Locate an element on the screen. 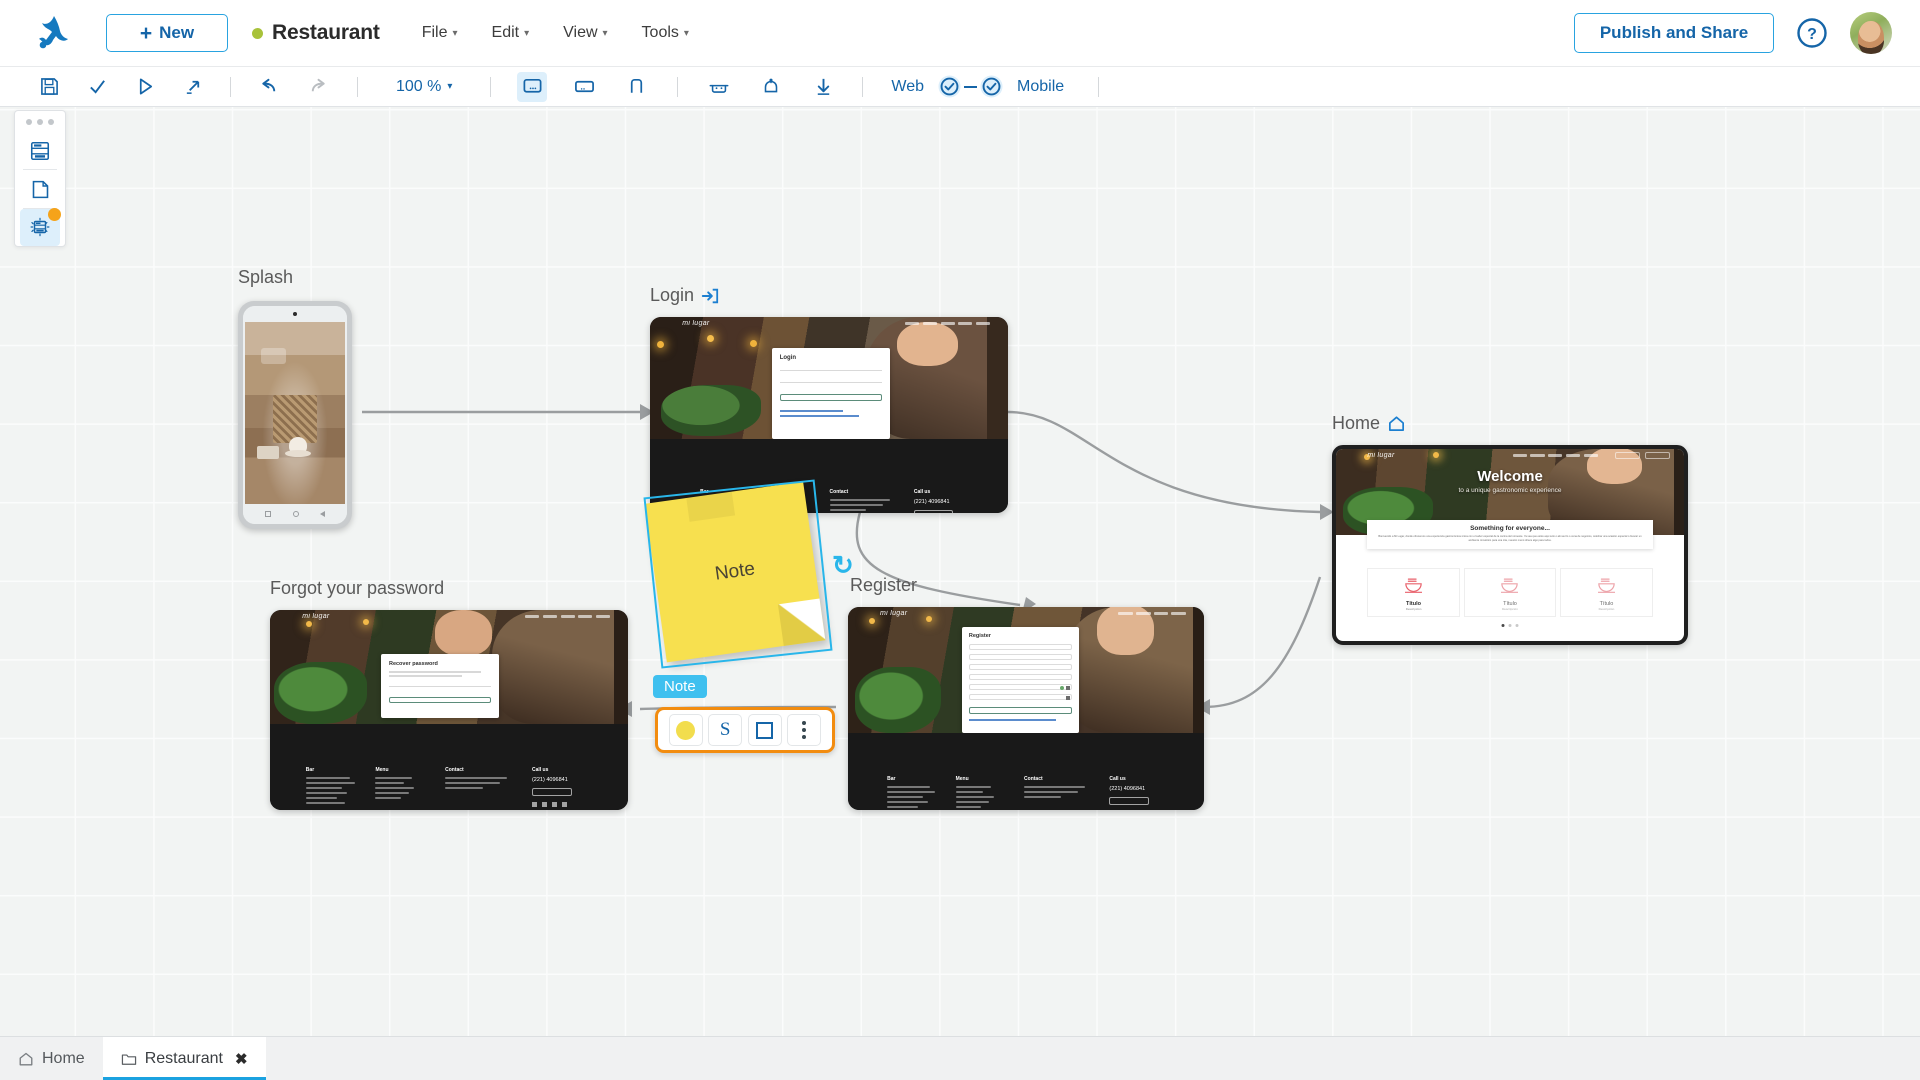  question-circle-icon: ? is located at coordinates (1812, 33).